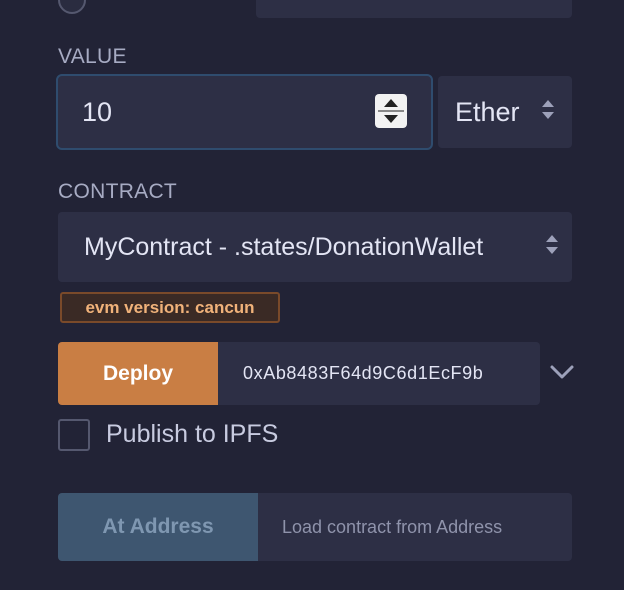  I want to click on contract-label: CONTRACT, so click(118, 191).